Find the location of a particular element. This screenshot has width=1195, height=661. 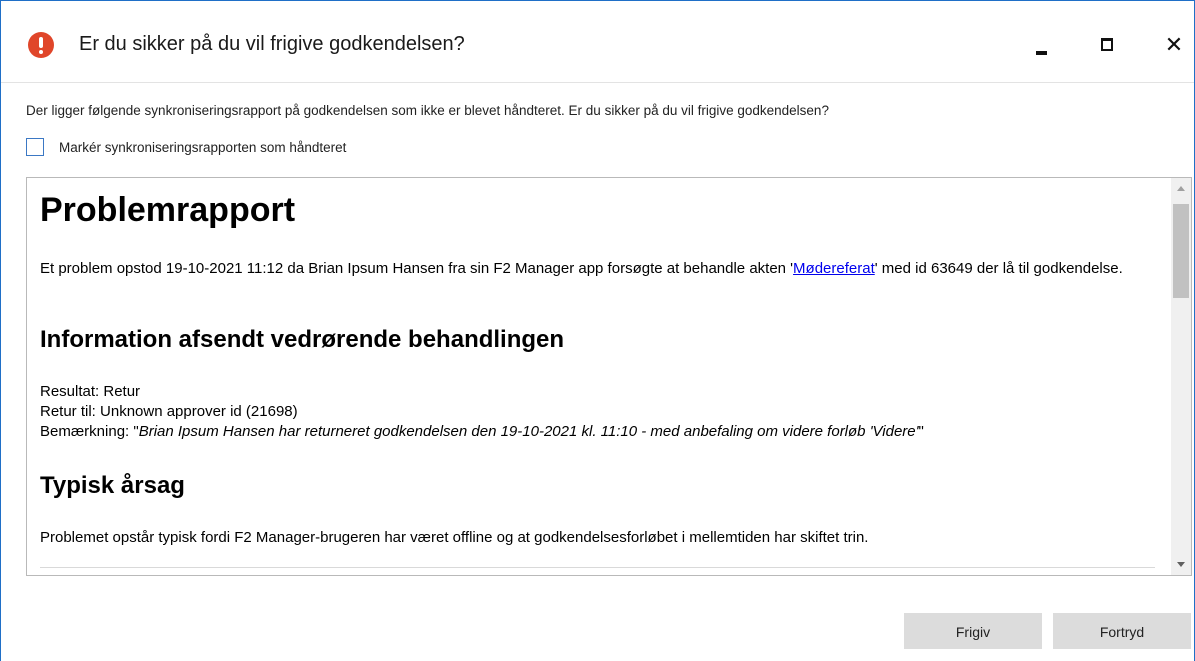

cause-heading: Typisk årsag is located at coordinates (112, 485).